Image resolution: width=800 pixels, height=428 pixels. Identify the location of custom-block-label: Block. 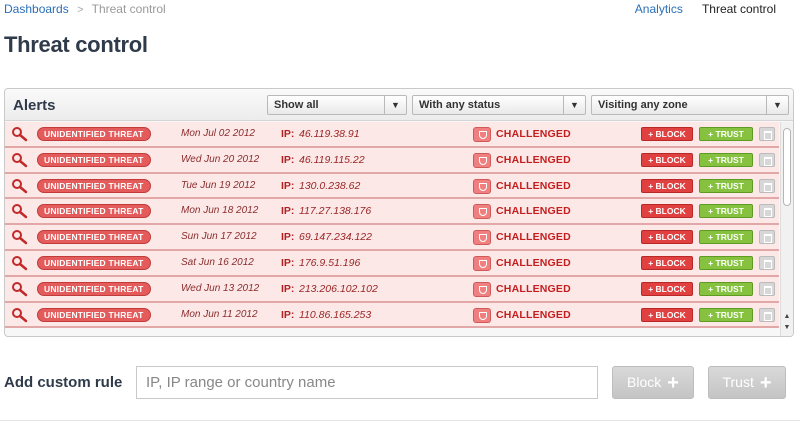
(644, 382).